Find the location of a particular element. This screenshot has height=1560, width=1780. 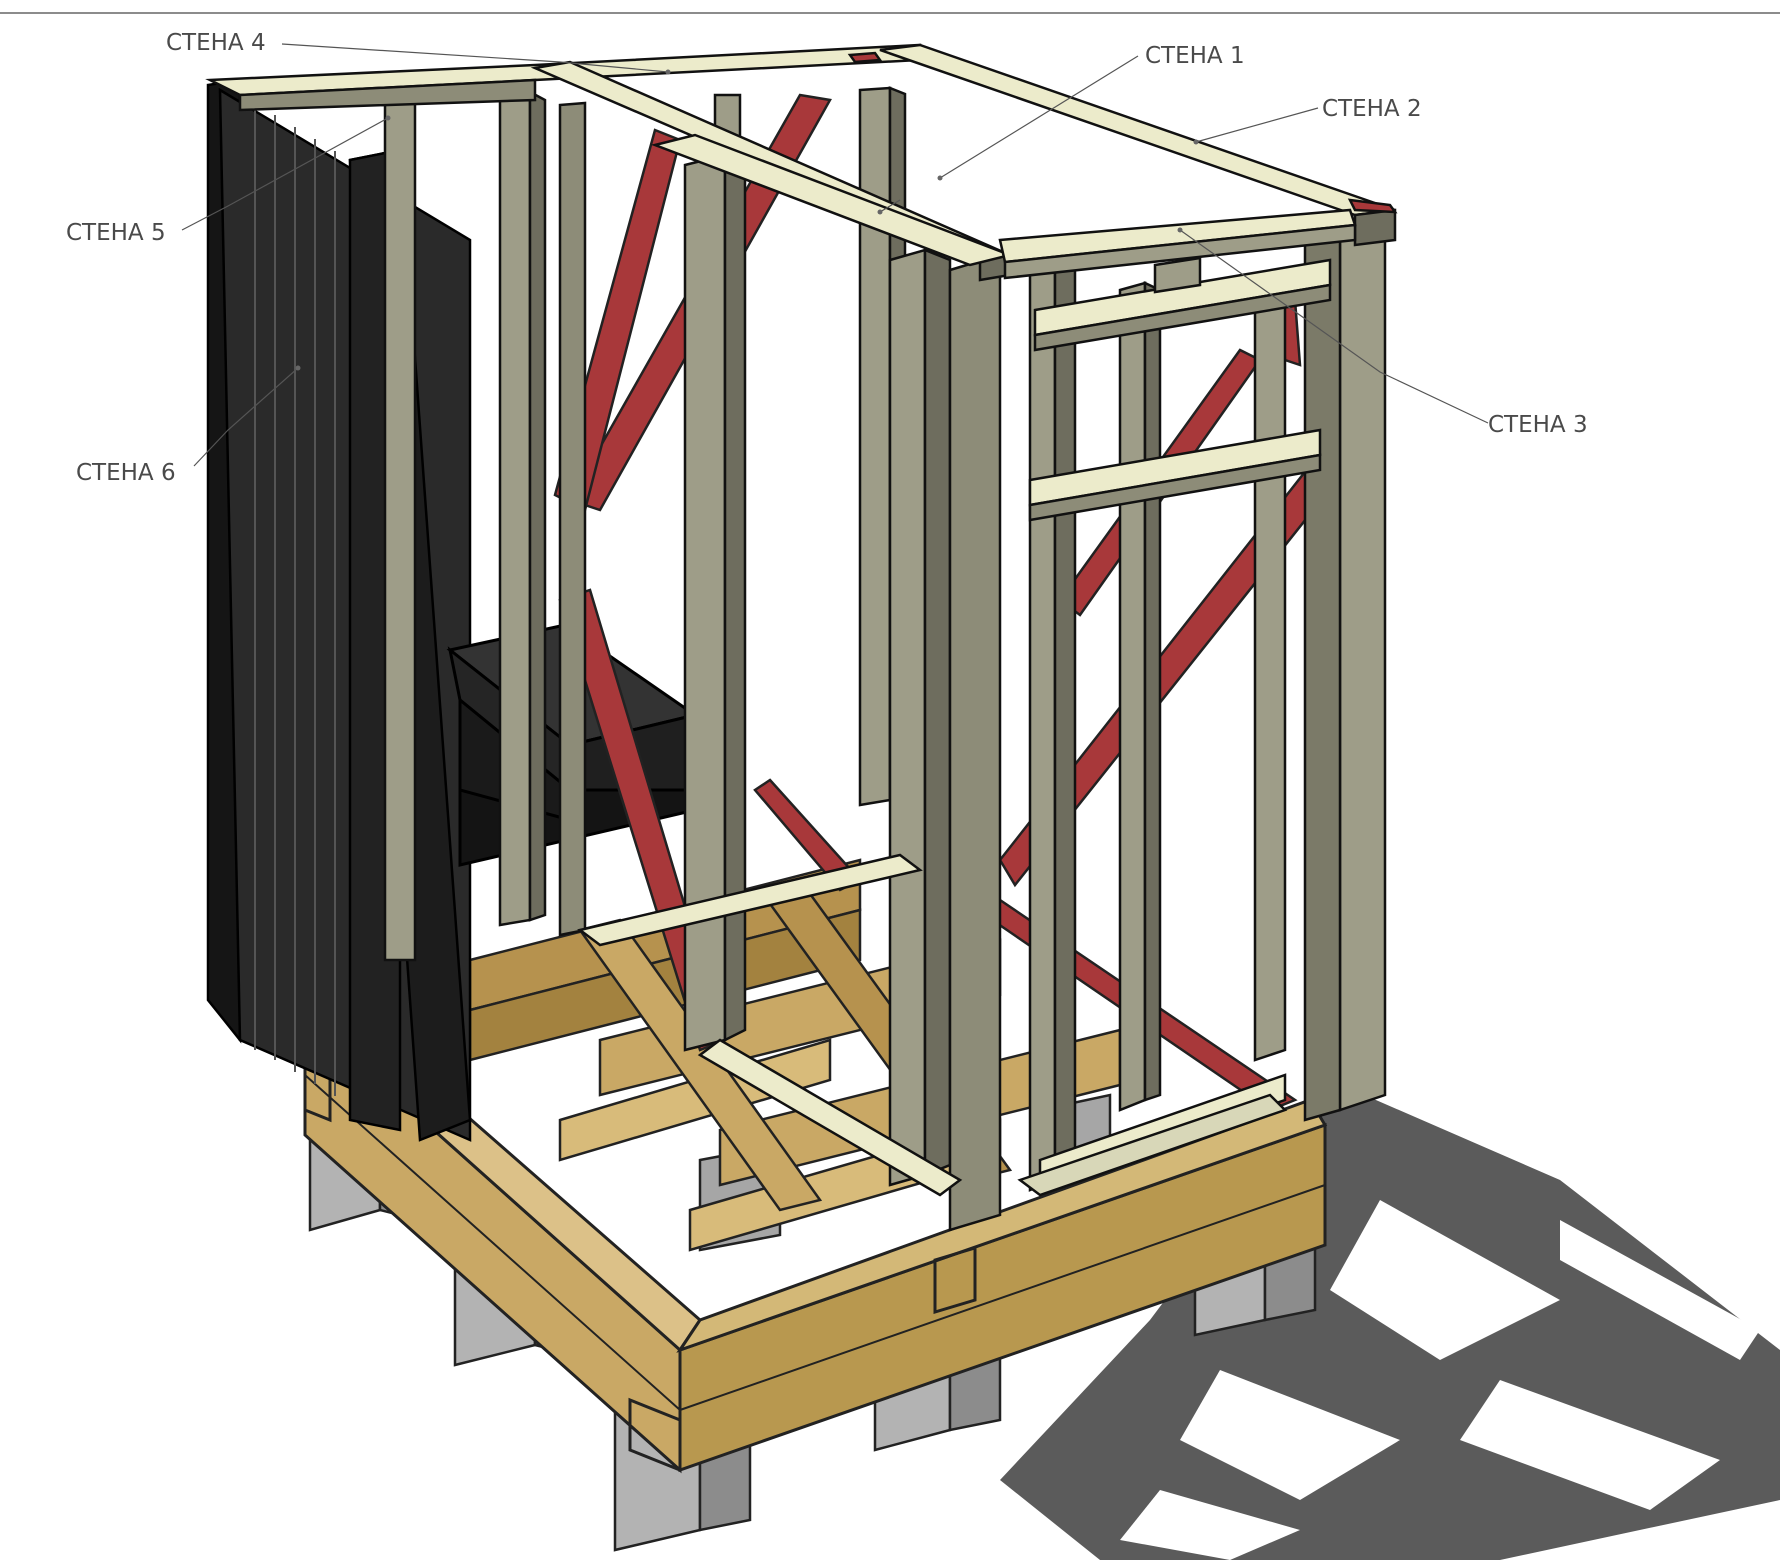

label-wall-3: СТЕНА 3 is located at coordinates (1538, 425).